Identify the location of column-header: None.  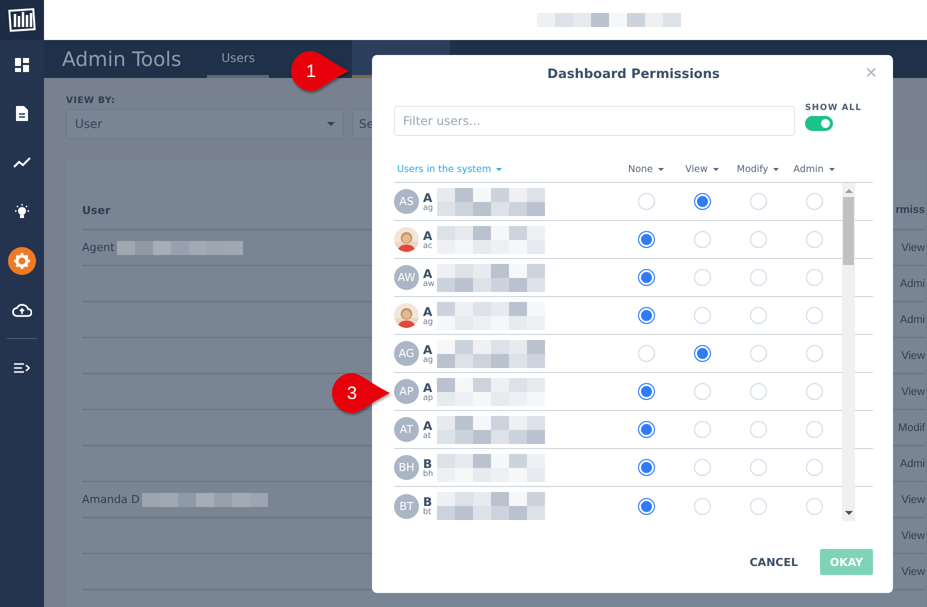
(646, 169).